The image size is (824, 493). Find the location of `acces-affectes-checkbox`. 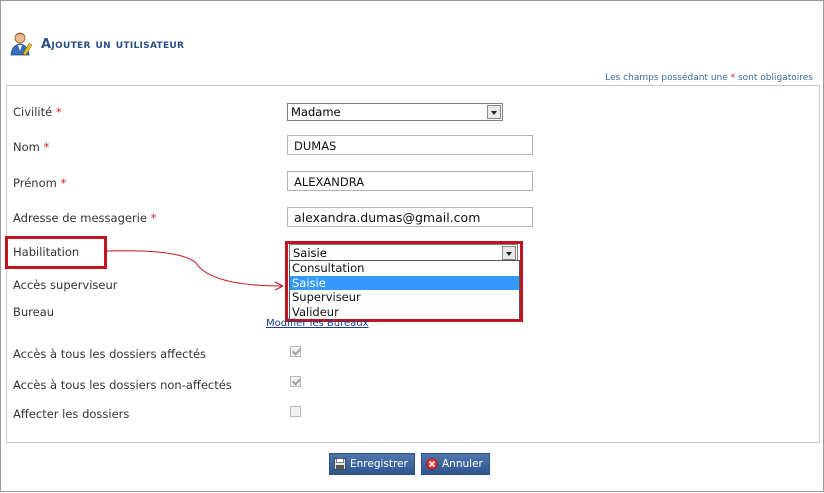

acces-affectes-checkbox is located at coordinates (295, 351).